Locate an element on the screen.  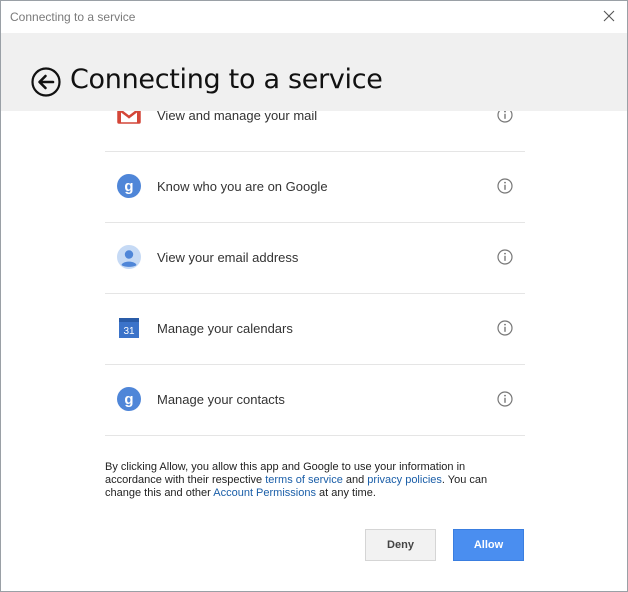
permission-label: View your email address is located at coordinates (228, 257).